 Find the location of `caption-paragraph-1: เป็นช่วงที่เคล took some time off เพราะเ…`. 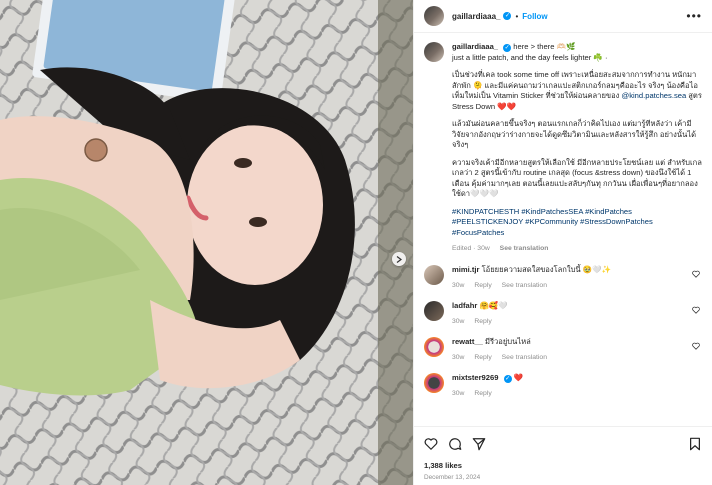

caption-paragraph-1: เป็นช่วงที่เคล took some time off เพราะเ… is located at coordinates (577, 91).